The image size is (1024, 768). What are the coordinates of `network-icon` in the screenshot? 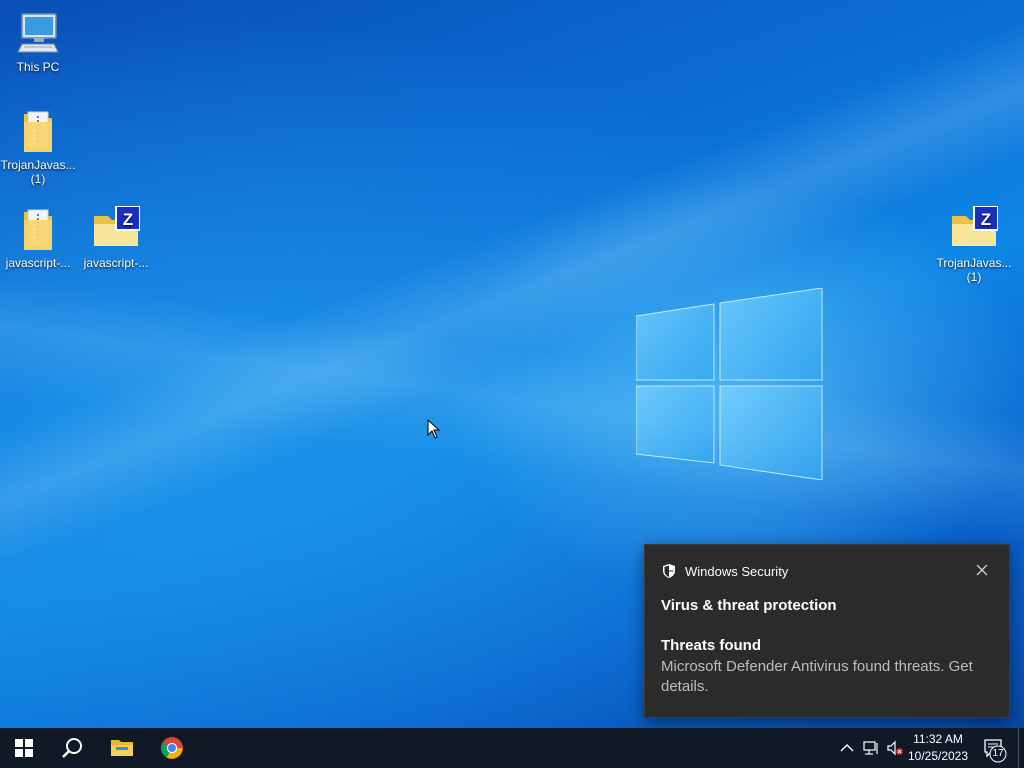 It's located at (871, 748).